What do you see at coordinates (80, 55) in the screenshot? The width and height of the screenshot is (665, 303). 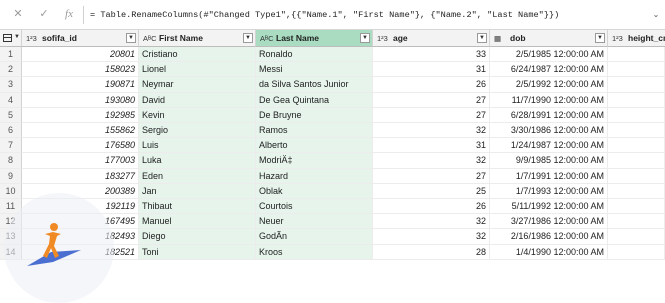 I see `cell-sofifa-id: 20801` at bounding box center [80, 55].